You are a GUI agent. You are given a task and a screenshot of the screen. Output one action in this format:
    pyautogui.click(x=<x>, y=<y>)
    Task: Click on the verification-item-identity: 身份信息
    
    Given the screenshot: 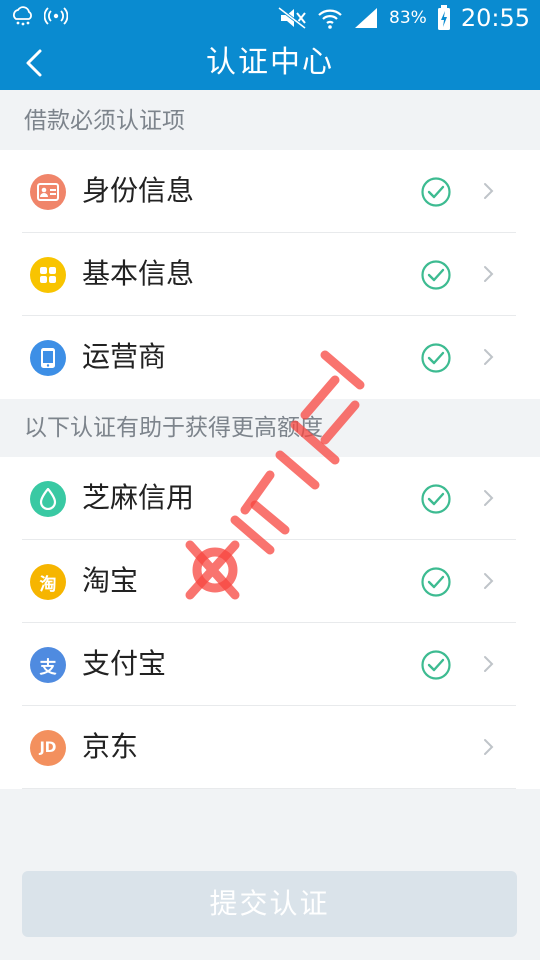 What is the action you would take?
    pyautogui.click(x=270, y=191)
    